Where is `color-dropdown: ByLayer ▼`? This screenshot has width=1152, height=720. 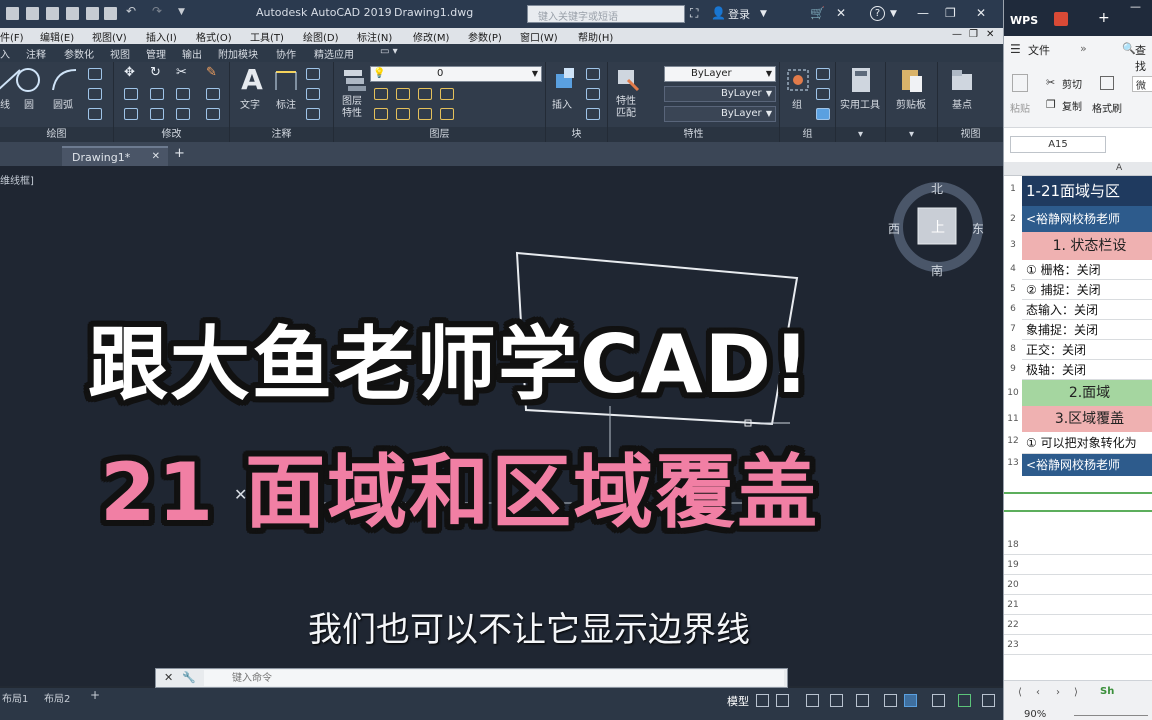 color-dropdown: ByLayer ▼ is located at coordinates (720, 74).